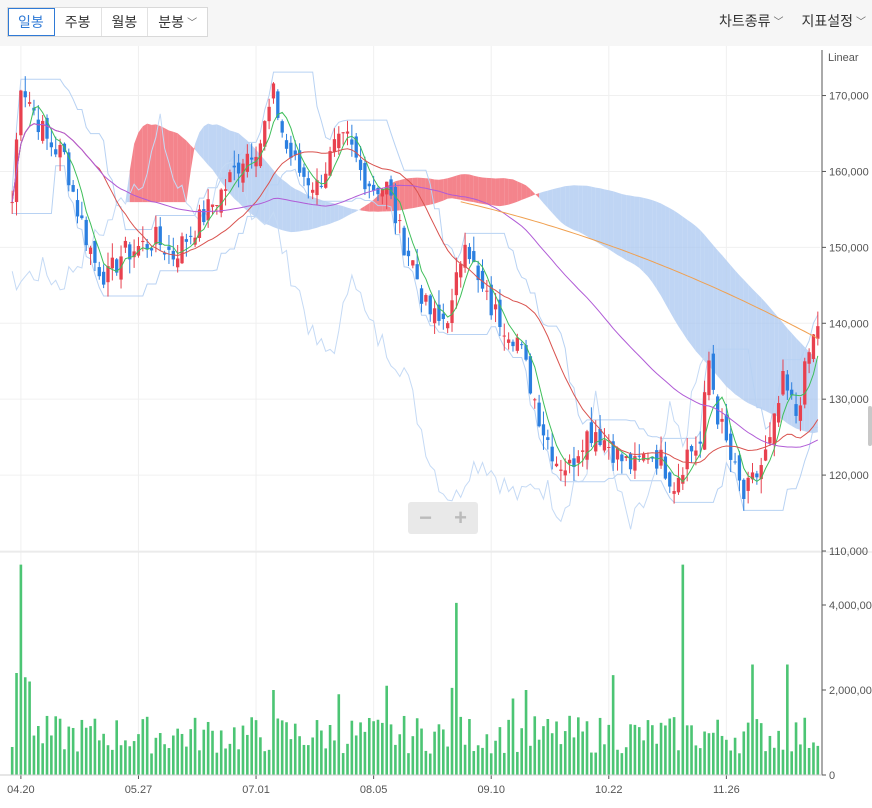  Describe the element at coordinates (870, 426) in the screenshot. I see `scroll-handle` at that location.